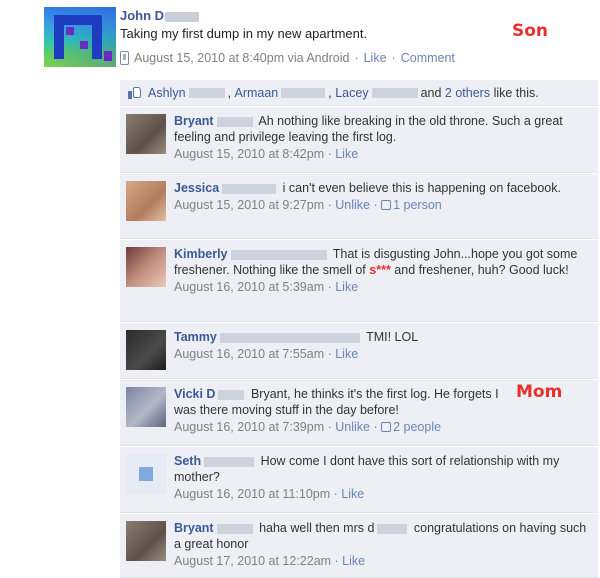 This screenshot has width=600, height=578. What do you see at coordinates (252, 494) in the screenshot?
I see `comment-time: August 16, 2010 at 11:10pm` at bounding box center [252, 494].